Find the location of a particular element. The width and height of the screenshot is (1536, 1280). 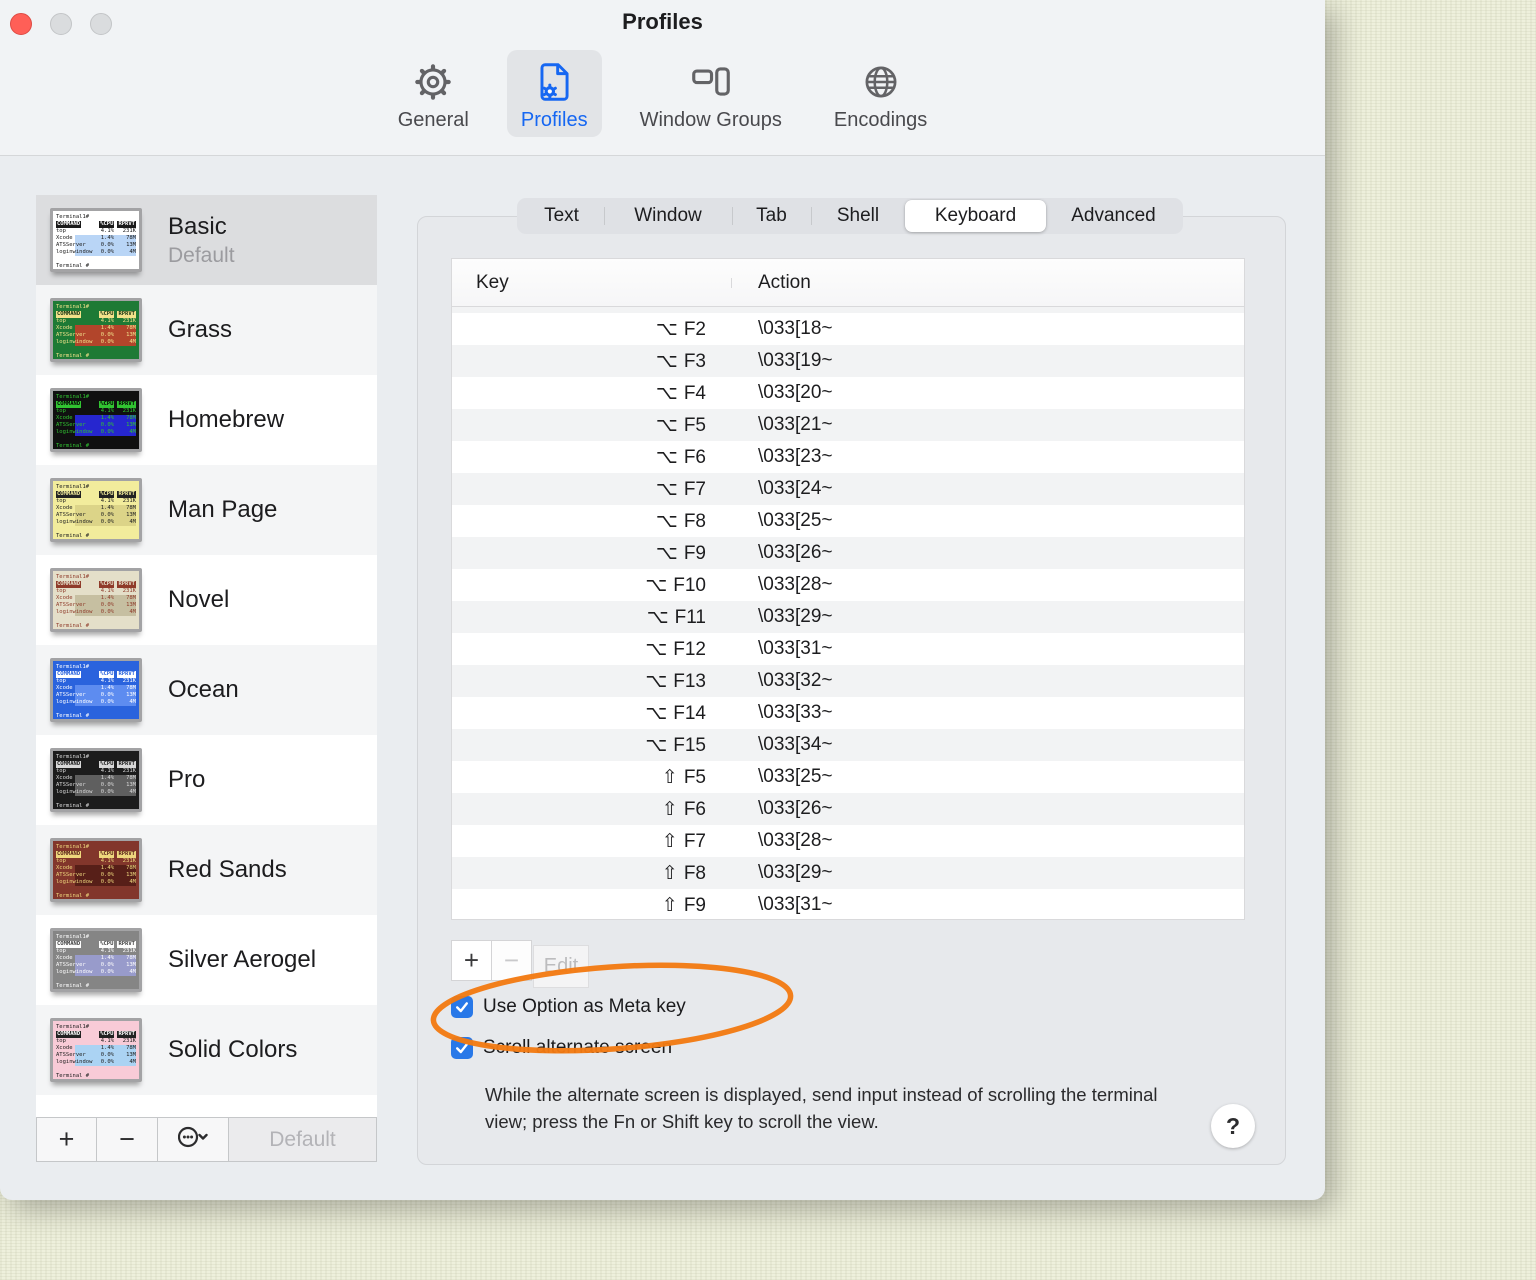

table-row: ⇧ F5 \033[25~ is located at coordinates (848, 777).